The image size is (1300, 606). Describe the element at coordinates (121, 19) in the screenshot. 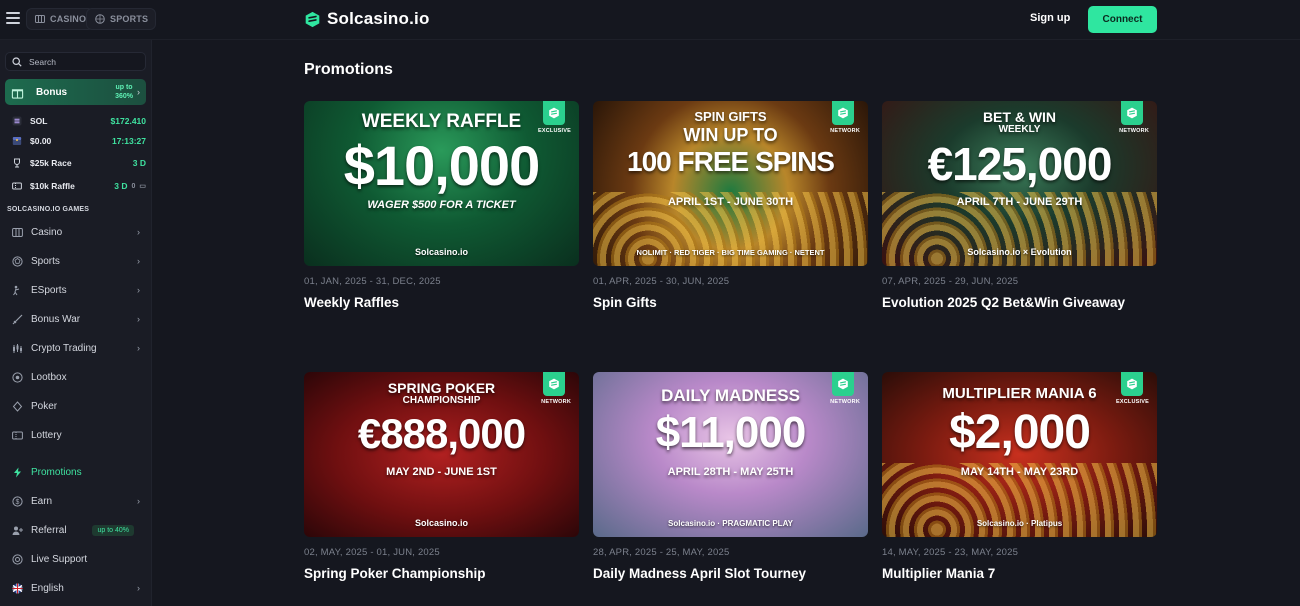

I see `tab-sports: SPORTS` at that location.